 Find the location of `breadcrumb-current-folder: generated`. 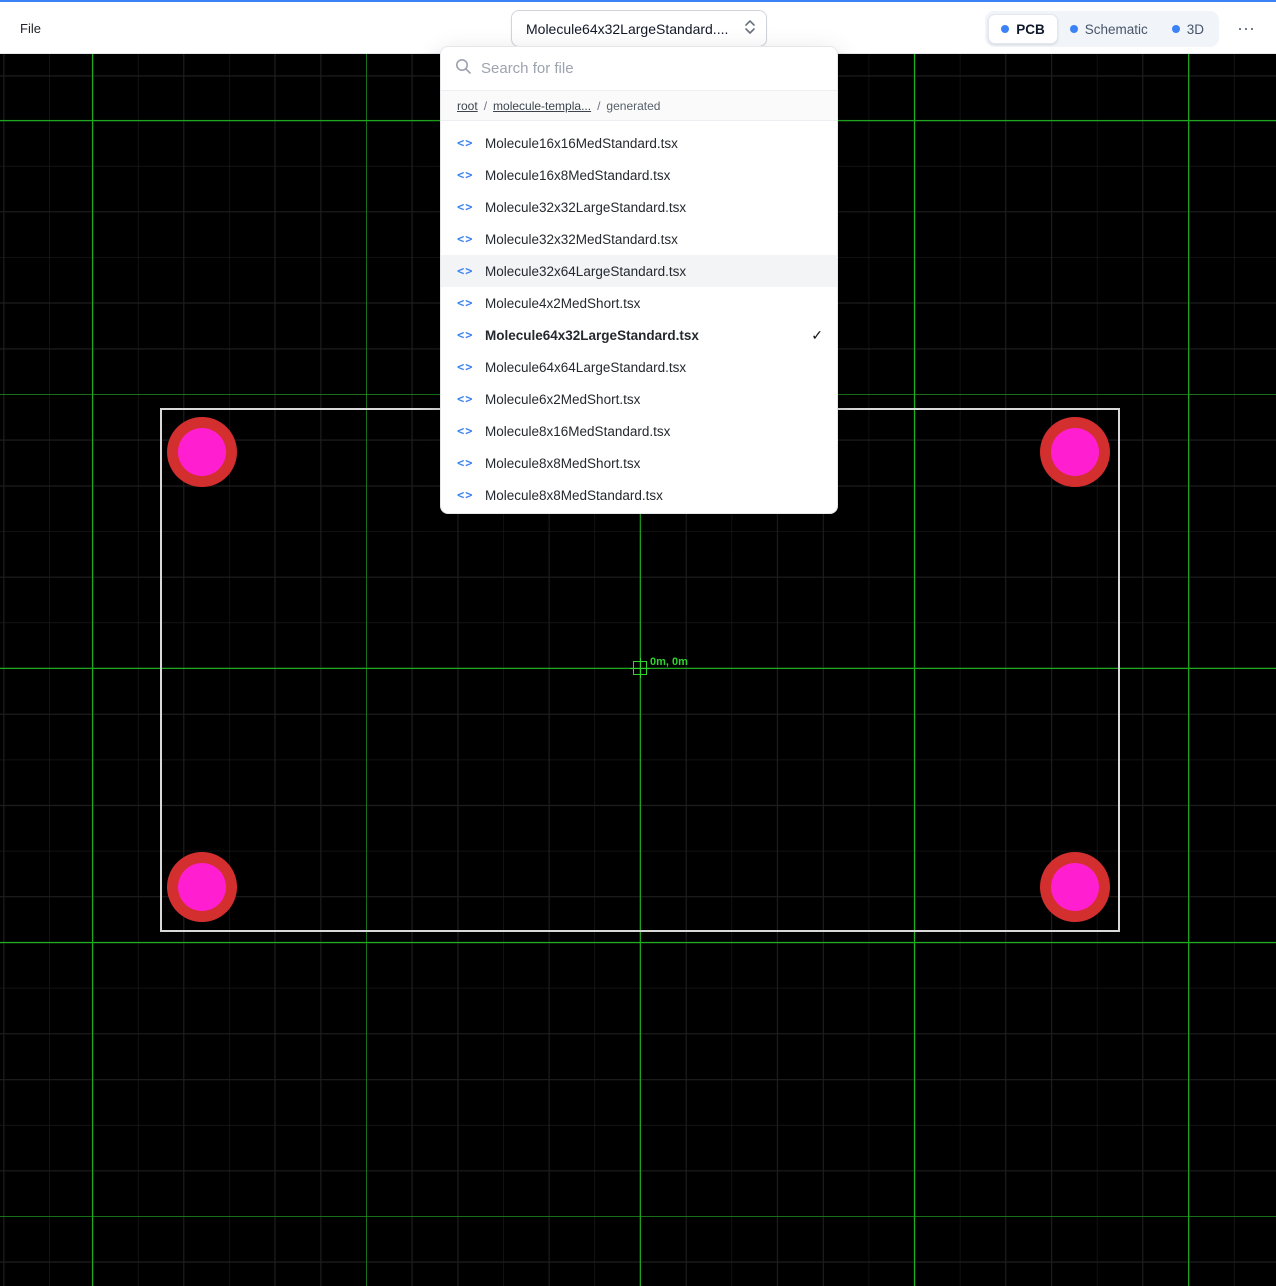

breadcrumb-current-folder: generated is located at coordinates (633, 105).